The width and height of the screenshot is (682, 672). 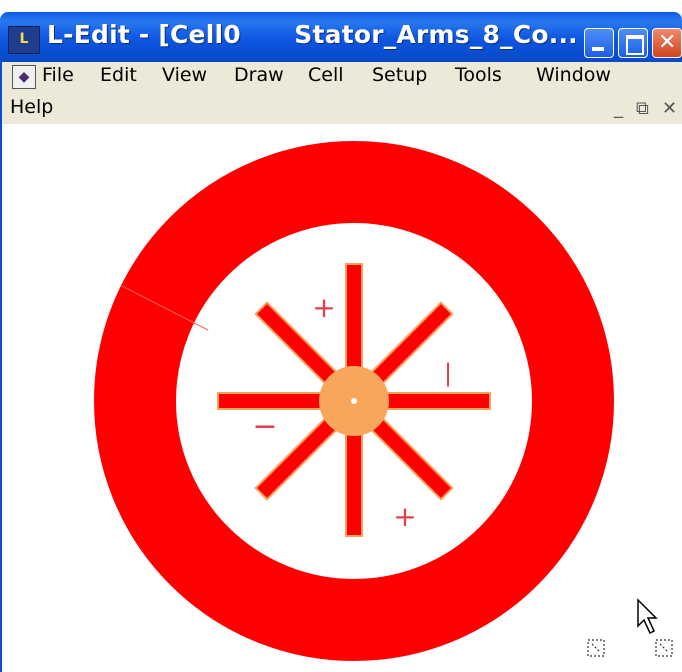 I want to click on label-plus-top: +, so click(x=323, y=307).